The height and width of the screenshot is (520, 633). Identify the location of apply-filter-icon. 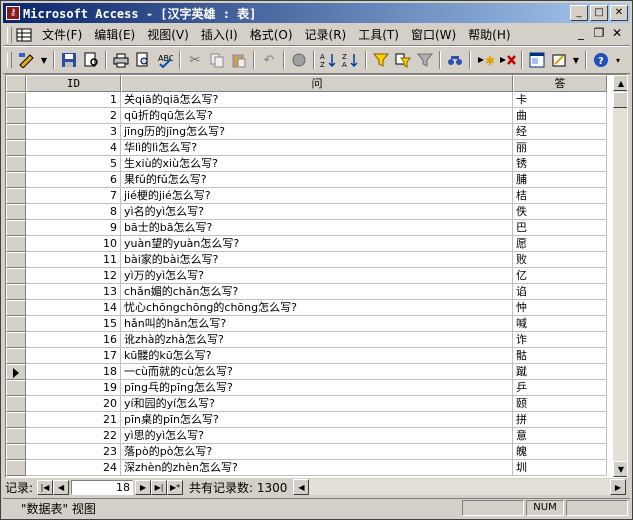
(425, 60).